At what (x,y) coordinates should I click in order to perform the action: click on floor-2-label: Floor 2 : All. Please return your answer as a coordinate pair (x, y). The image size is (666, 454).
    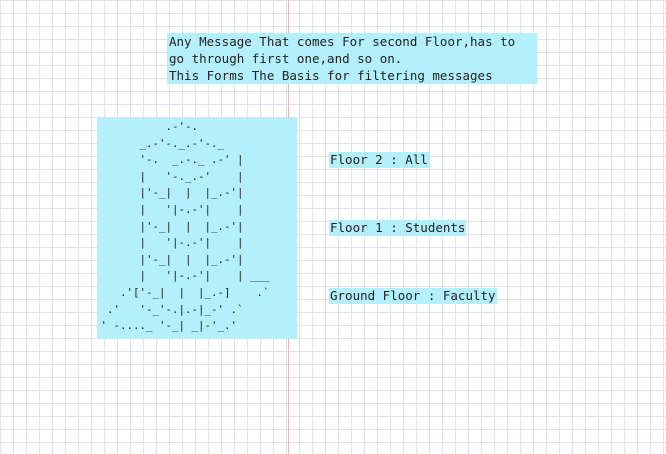
    Looking at the image, I should click on (379, 160).